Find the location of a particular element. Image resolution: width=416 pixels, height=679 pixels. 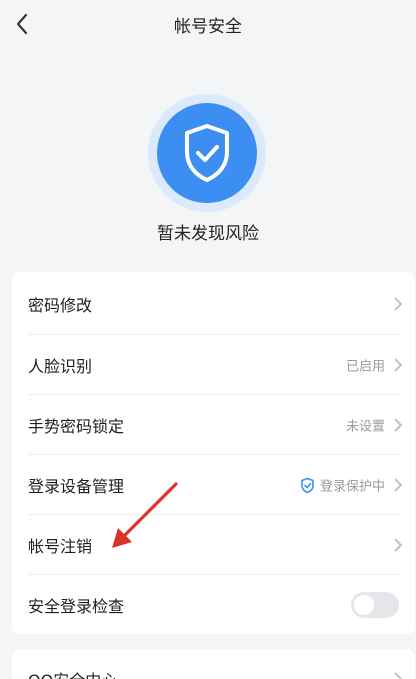

row-label: 帐号注销 is located at coordinates (60, 546).